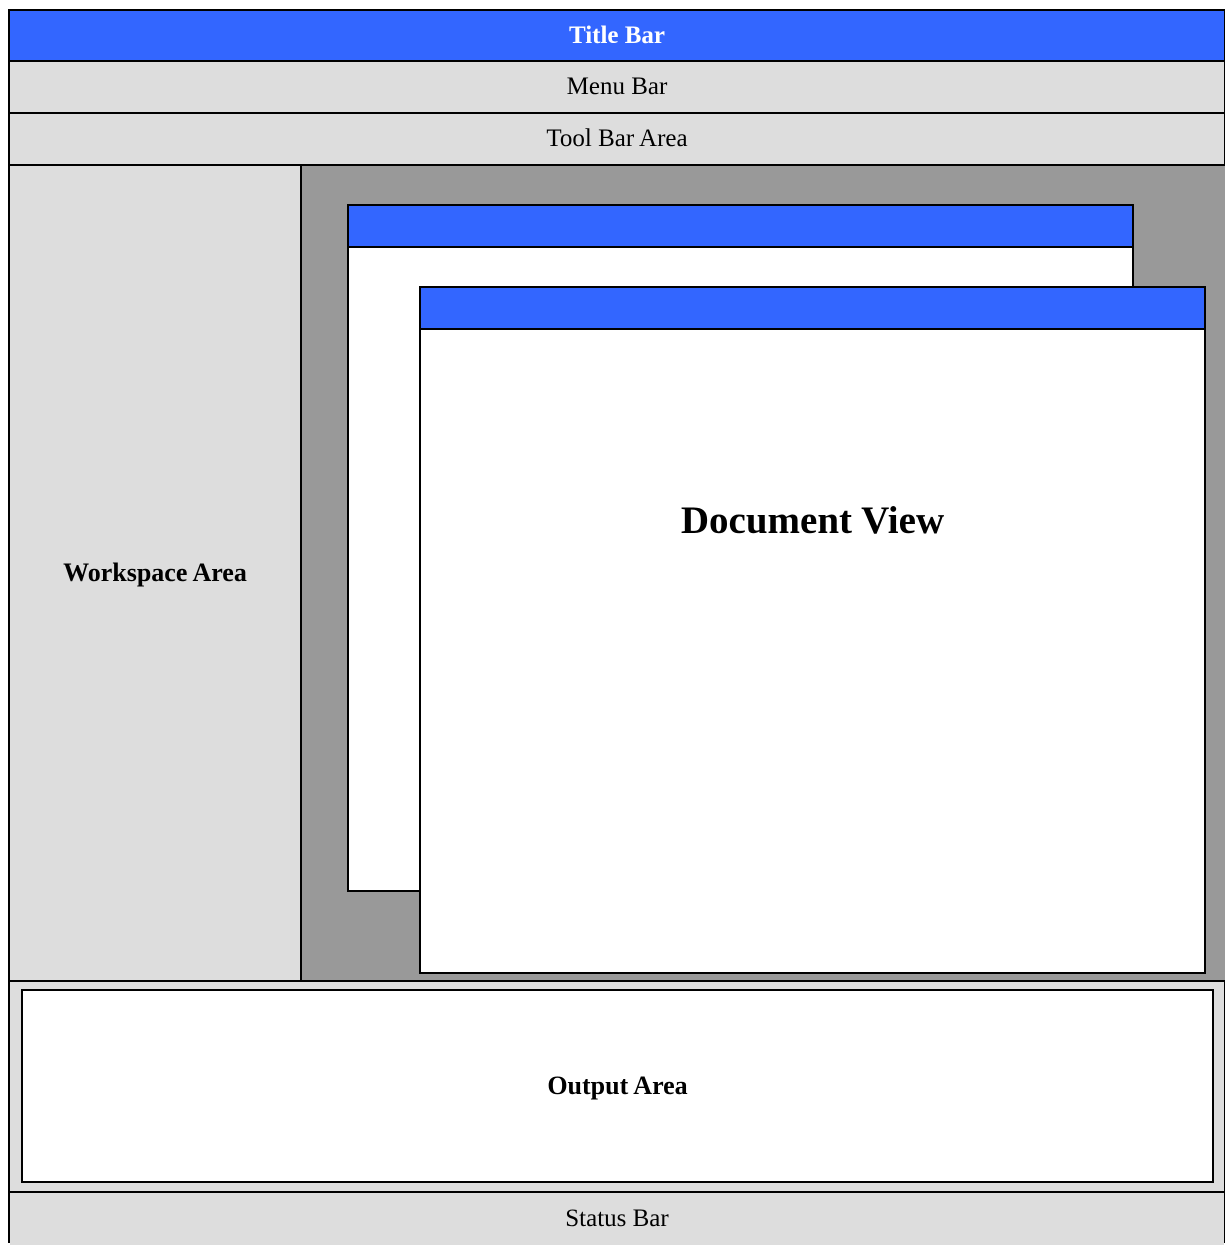 This screenshot has height=1245, width=1226. I want to click on document-window-front-title-bar, so click(812, 309).